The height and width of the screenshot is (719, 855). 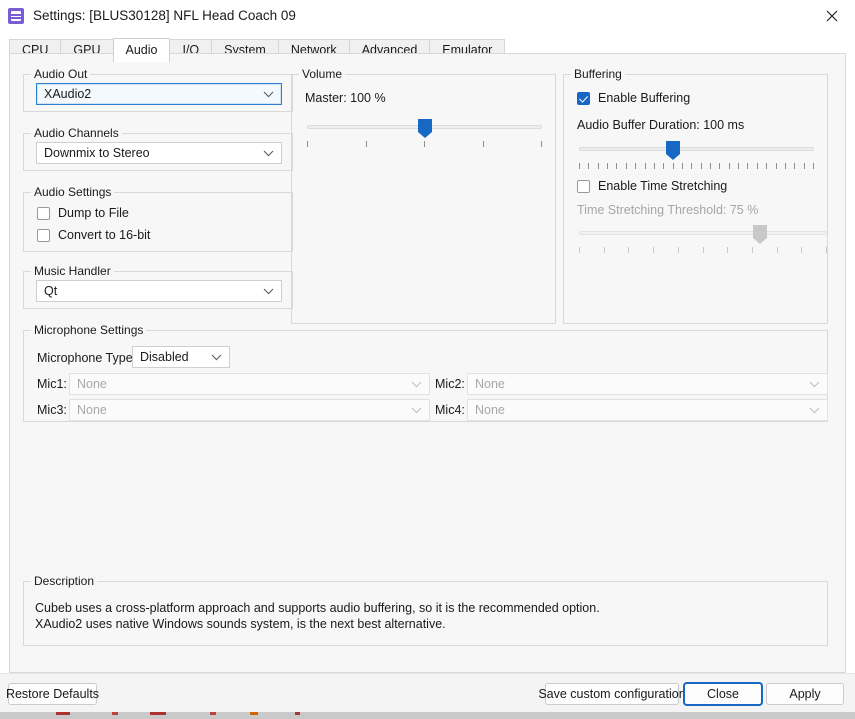 What do you see at coordinates (93, 213) in the screenshot?
I see `dump-to-file-label: Dump to File` at bounding box center [93, 213].